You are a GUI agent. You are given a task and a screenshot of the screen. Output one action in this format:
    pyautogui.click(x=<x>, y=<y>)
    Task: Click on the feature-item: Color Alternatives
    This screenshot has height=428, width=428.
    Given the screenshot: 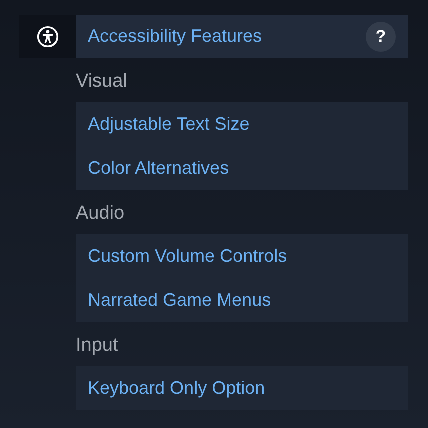 What is the action you would take?
    pyautogui.click(x=242, y=168)
    